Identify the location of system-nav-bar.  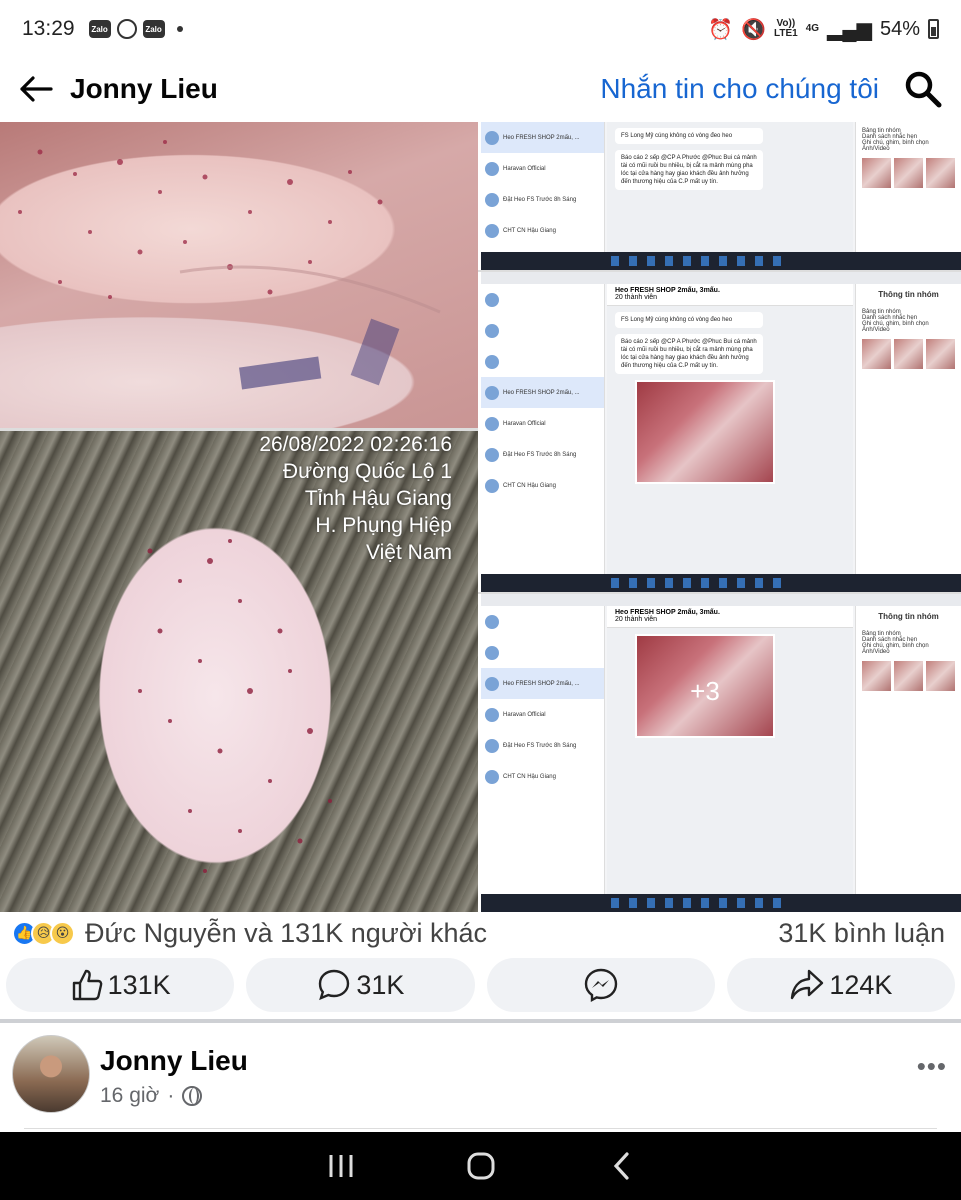
(480, 1166).